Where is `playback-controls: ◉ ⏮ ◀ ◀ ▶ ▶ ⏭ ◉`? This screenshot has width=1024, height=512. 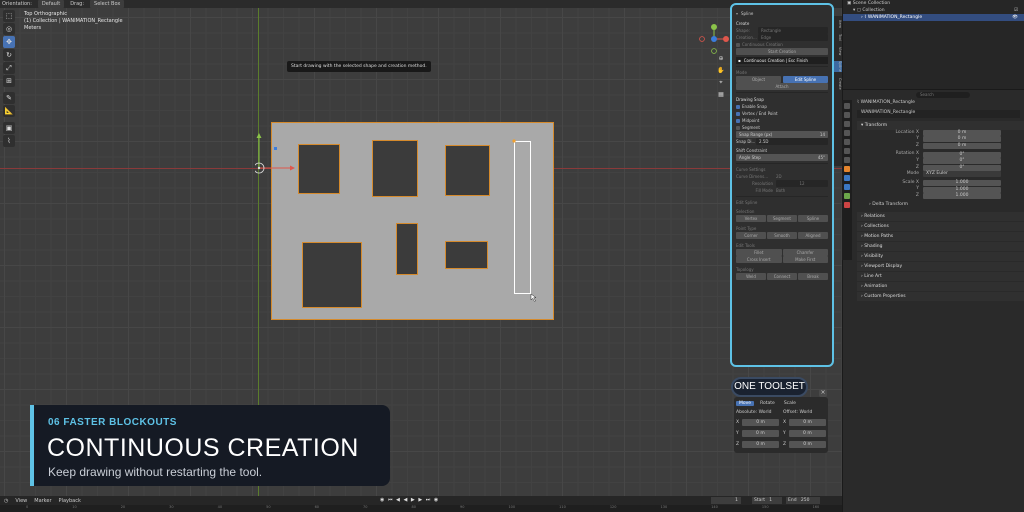
playback-controls: ◉ ⏮ ◀ ◀ ▶ ▶ ⏭ ◉ is located at coordinates (409, 500).